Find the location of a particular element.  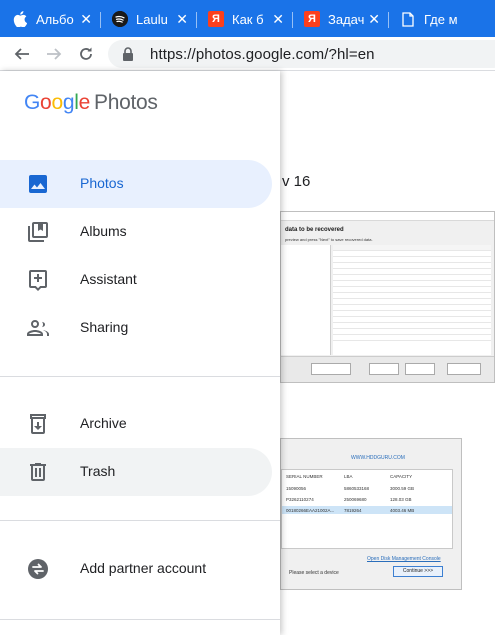

table-cell: 3000.59 GB is located at coordinates (402, 488).